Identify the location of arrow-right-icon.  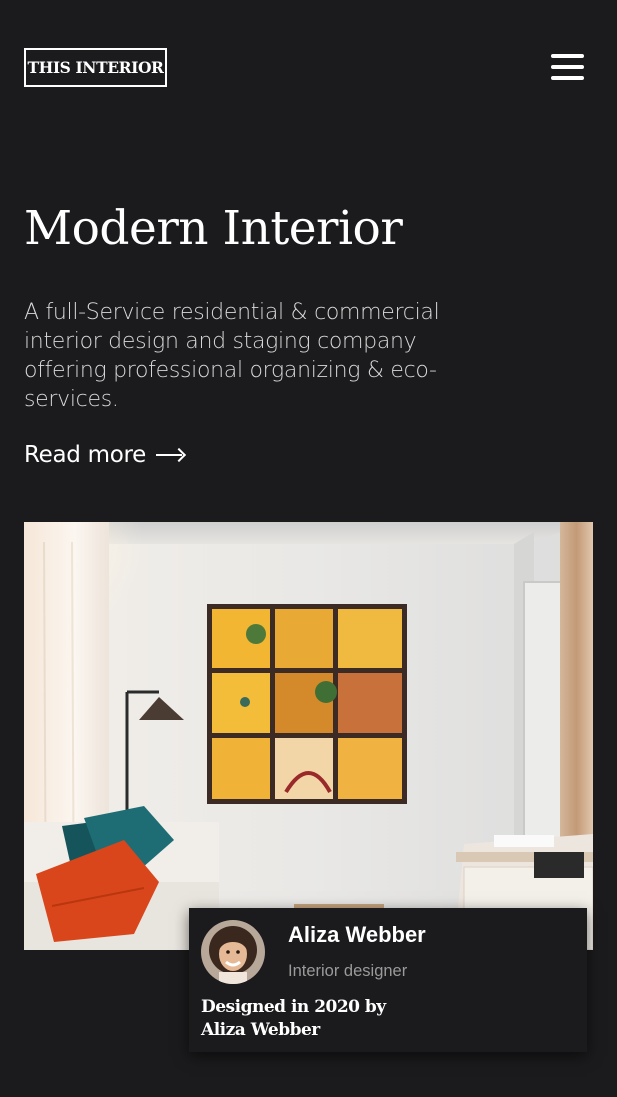
(170, 455).